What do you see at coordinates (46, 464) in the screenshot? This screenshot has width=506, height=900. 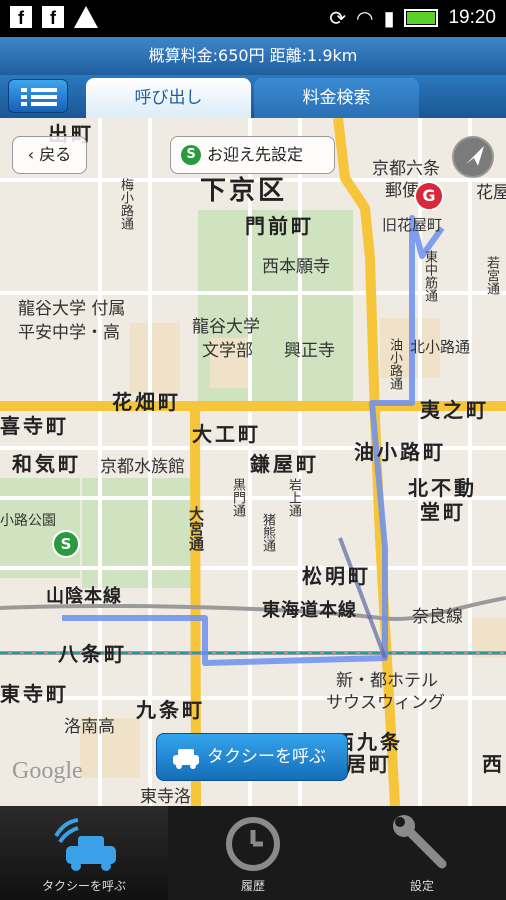 I see `map-label: 和気町` at bounding box center [46, 464].